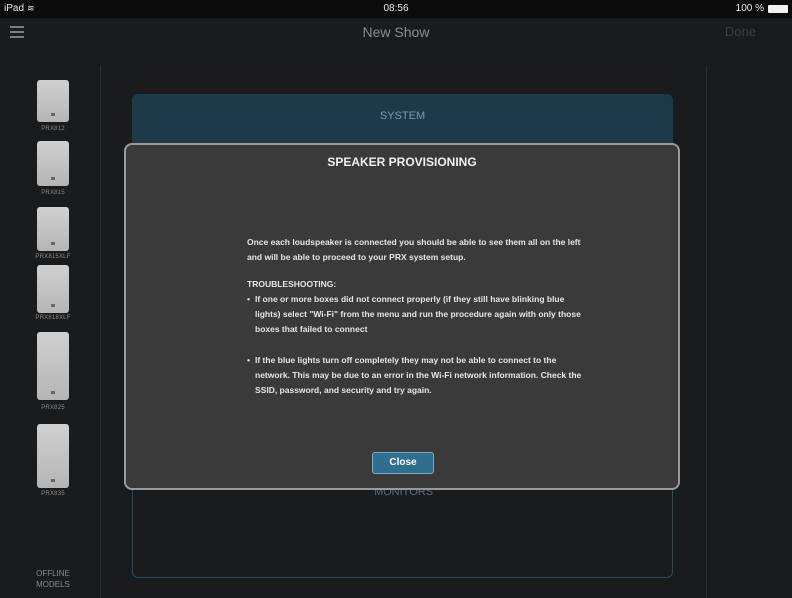  I want to click on battery-icon, so click(778, 8).